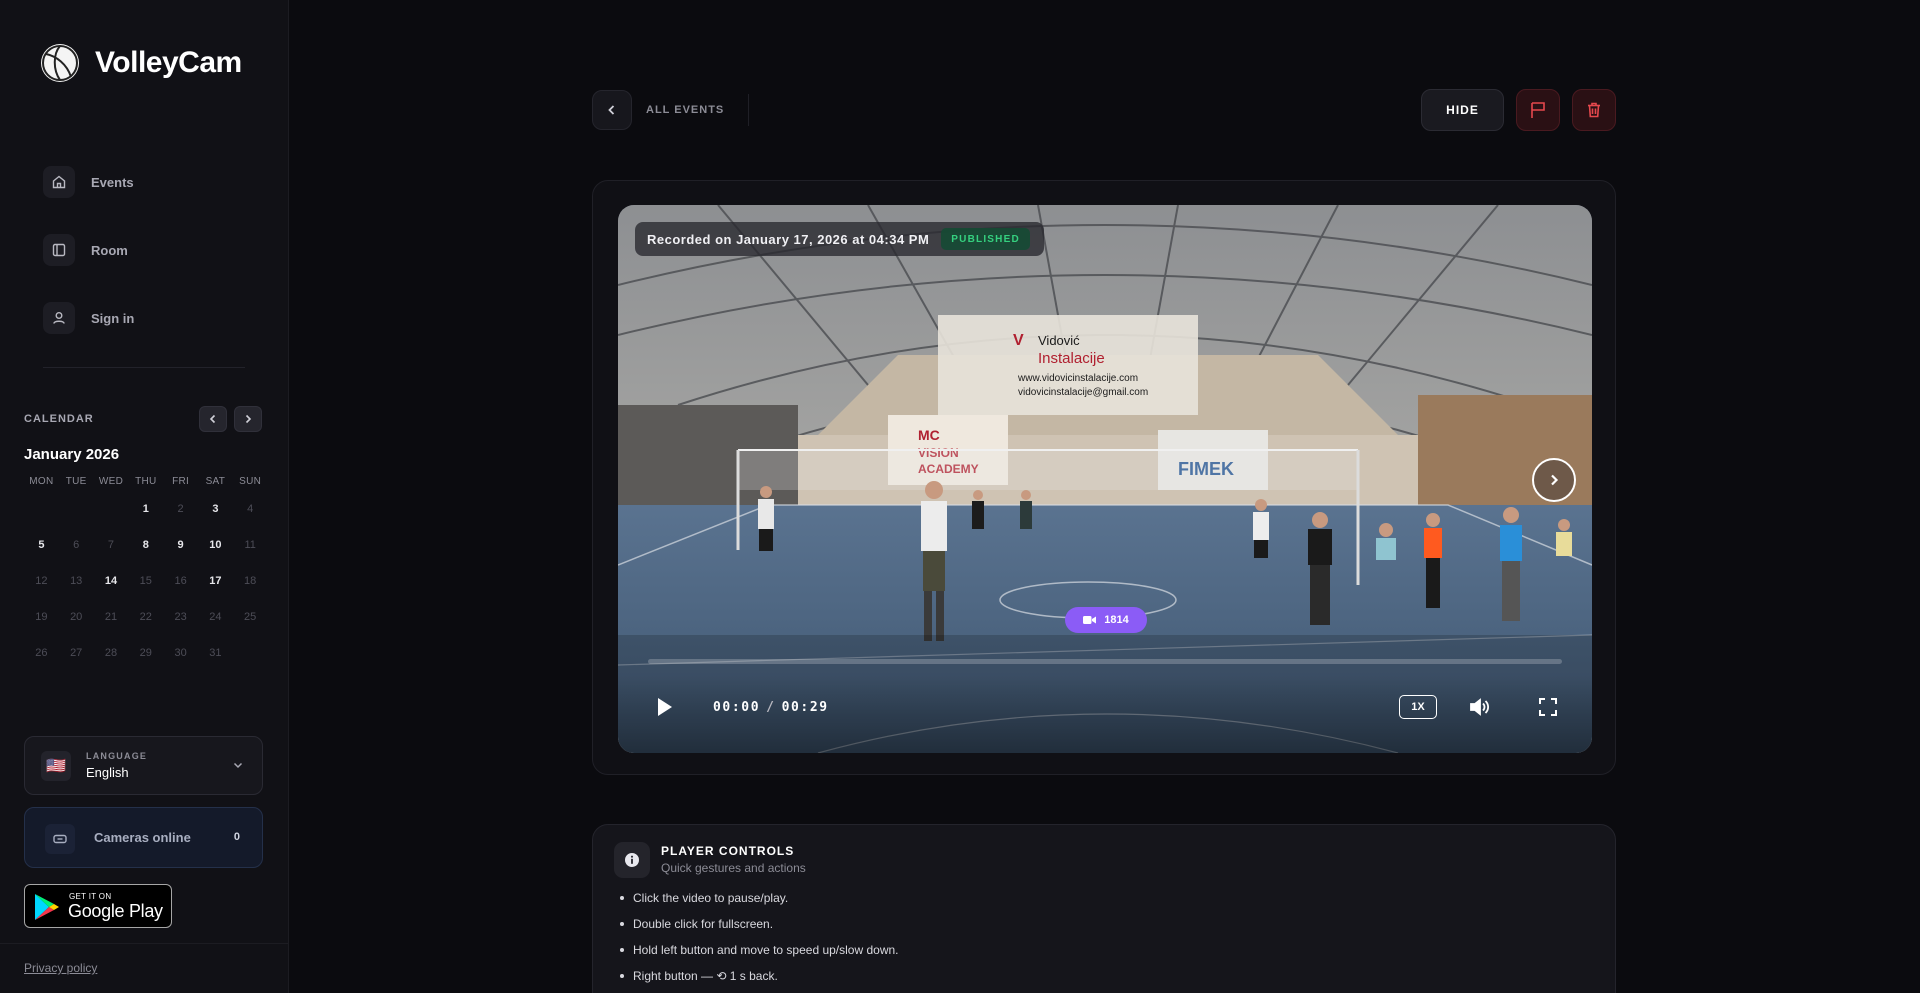 This screenshot has height=993, width=1920. I want to click on calendar-day: 6, so click(76, 545).